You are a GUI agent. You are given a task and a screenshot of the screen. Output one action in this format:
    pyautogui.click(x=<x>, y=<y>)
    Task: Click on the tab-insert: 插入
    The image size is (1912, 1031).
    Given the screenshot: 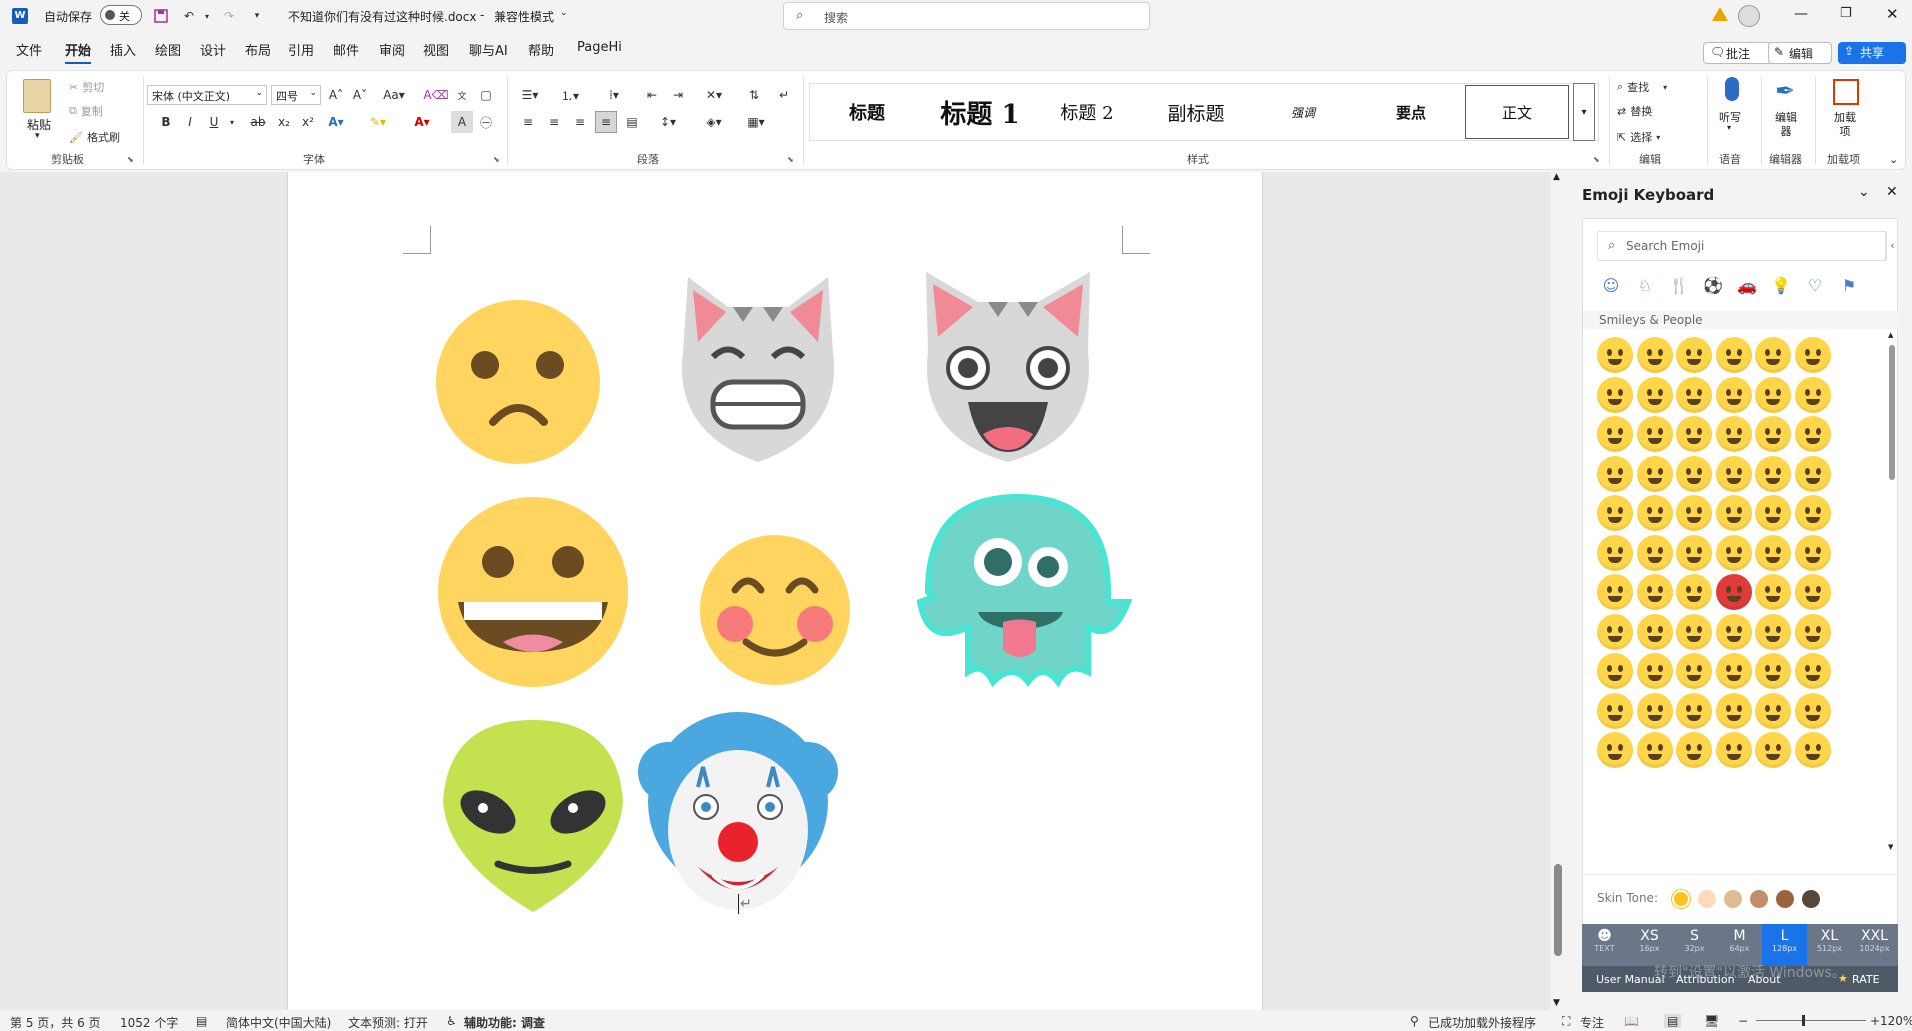 What is the action you would take?
    pyautogui.click(x=123, y=49)
    